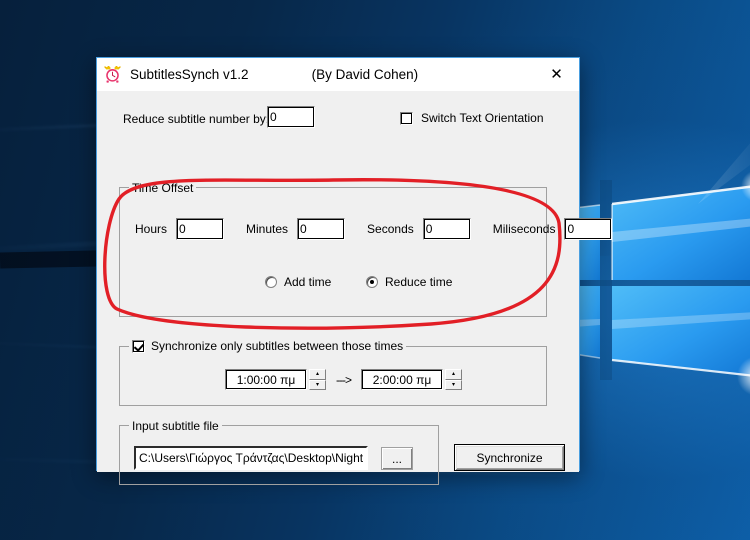  Describe the element at coordinates (163, 188) in the screenshot. I see `time-offset-group-title: Time Offset` at that location.